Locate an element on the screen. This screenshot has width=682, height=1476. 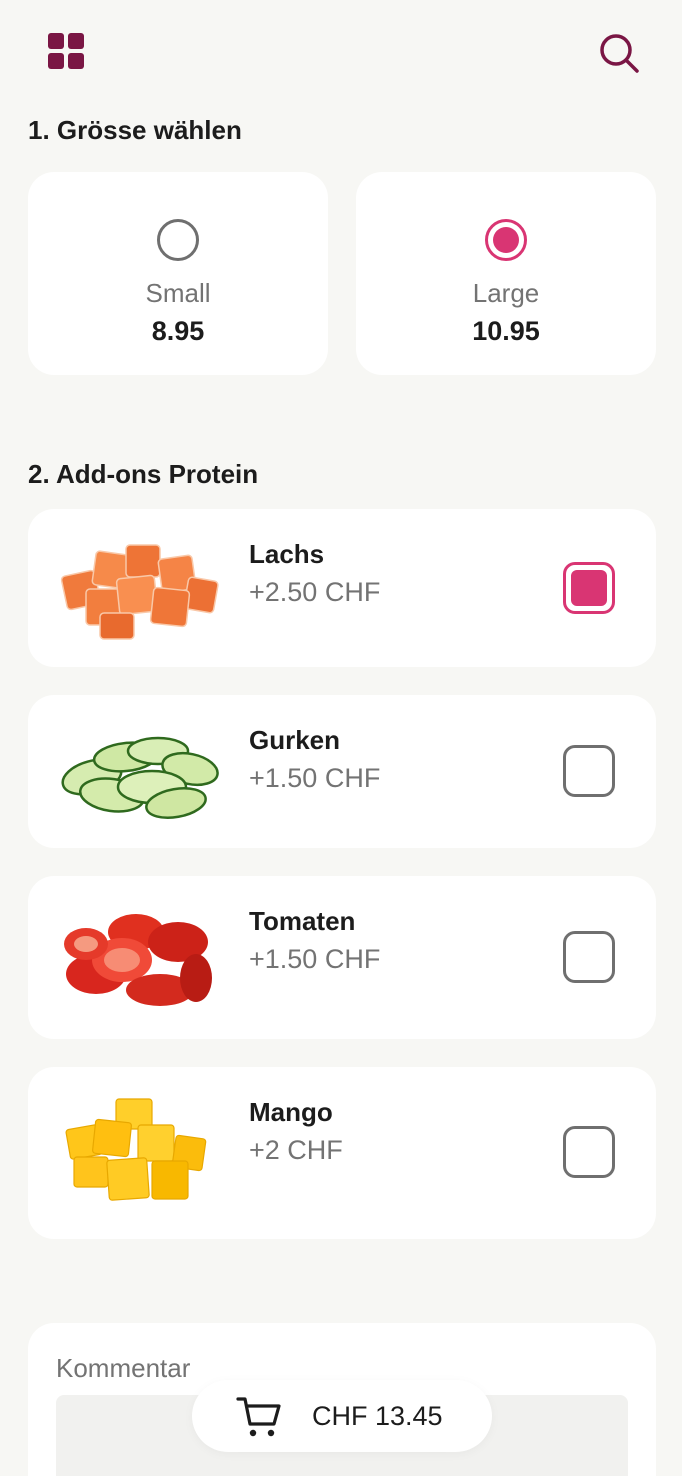
cart-total: CHF 13.45 is located at coordinates (377, 1416).